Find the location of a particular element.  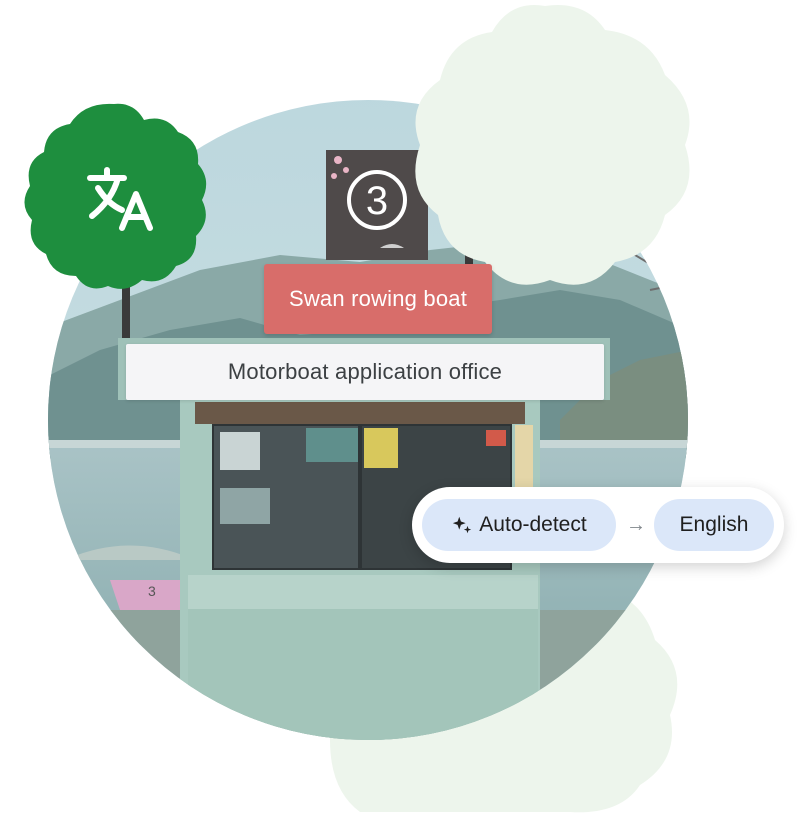

translate-badge is located at coordinates (114, 196).